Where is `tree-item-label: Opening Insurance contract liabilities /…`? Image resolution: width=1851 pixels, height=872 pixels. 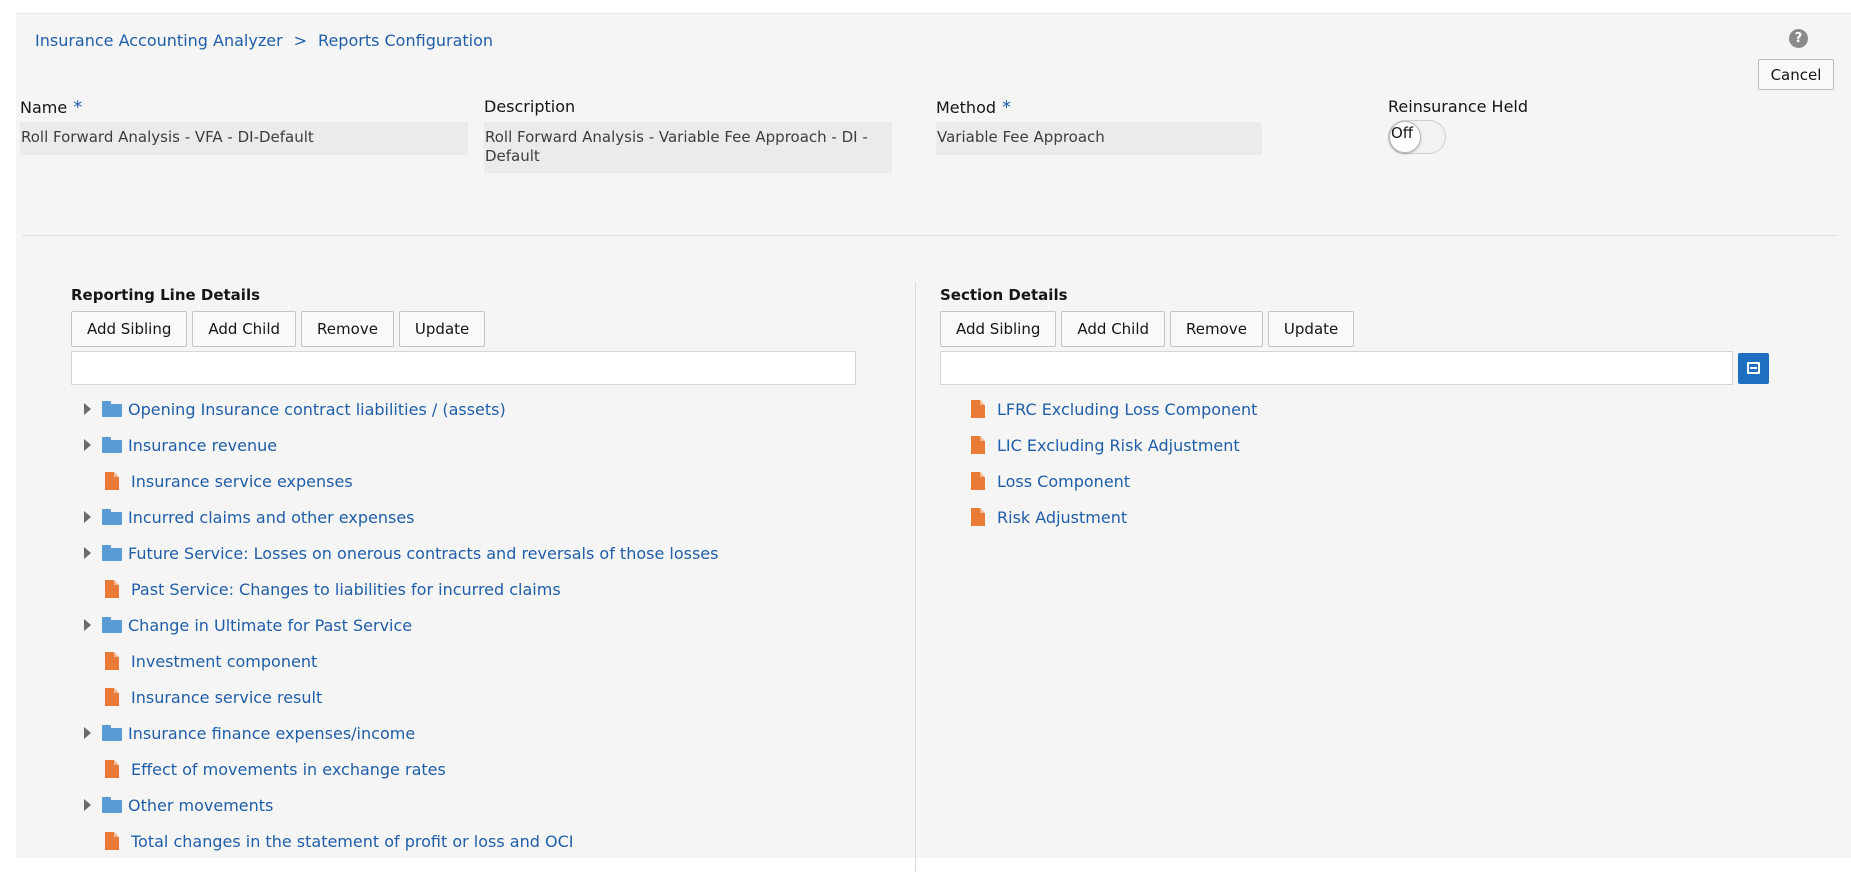 tree-item-label: Opening Insurance contract liabilities /… is located at coordinates (317, 409).